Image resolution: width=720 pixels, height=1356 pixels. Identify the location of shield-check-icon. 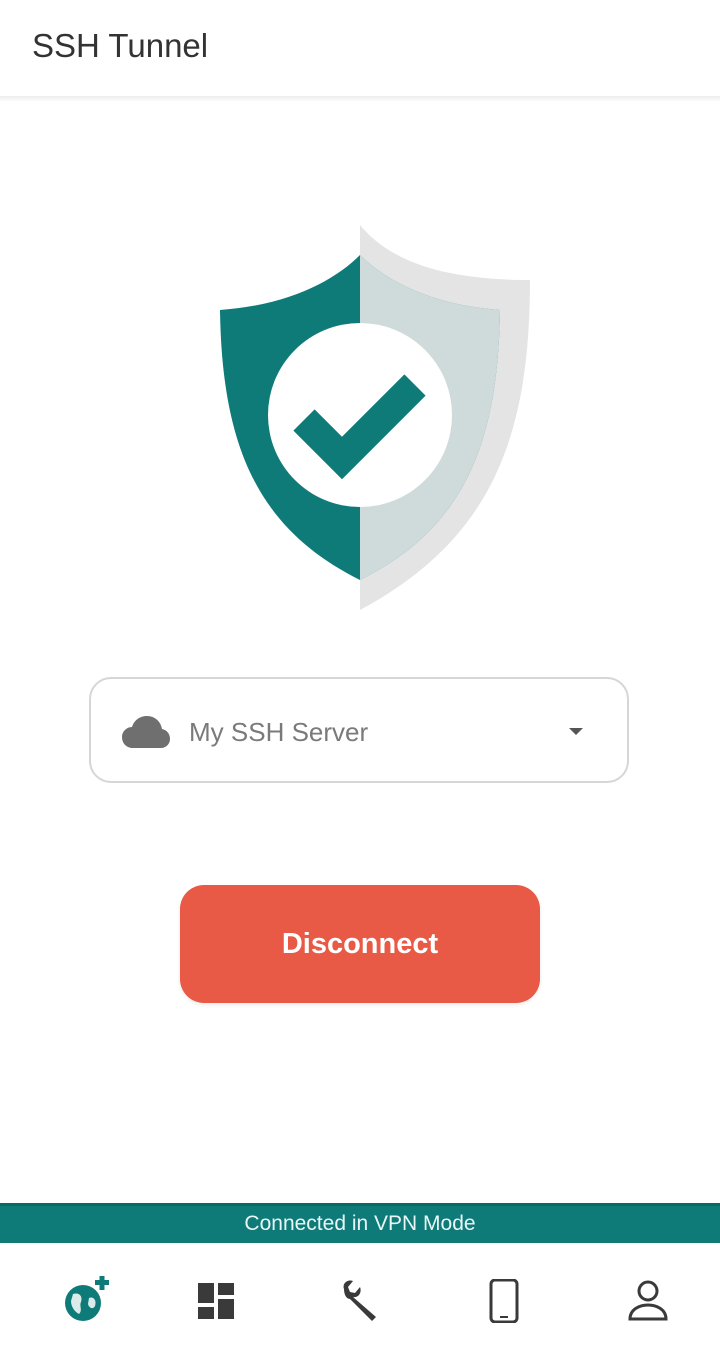
(375, 417).